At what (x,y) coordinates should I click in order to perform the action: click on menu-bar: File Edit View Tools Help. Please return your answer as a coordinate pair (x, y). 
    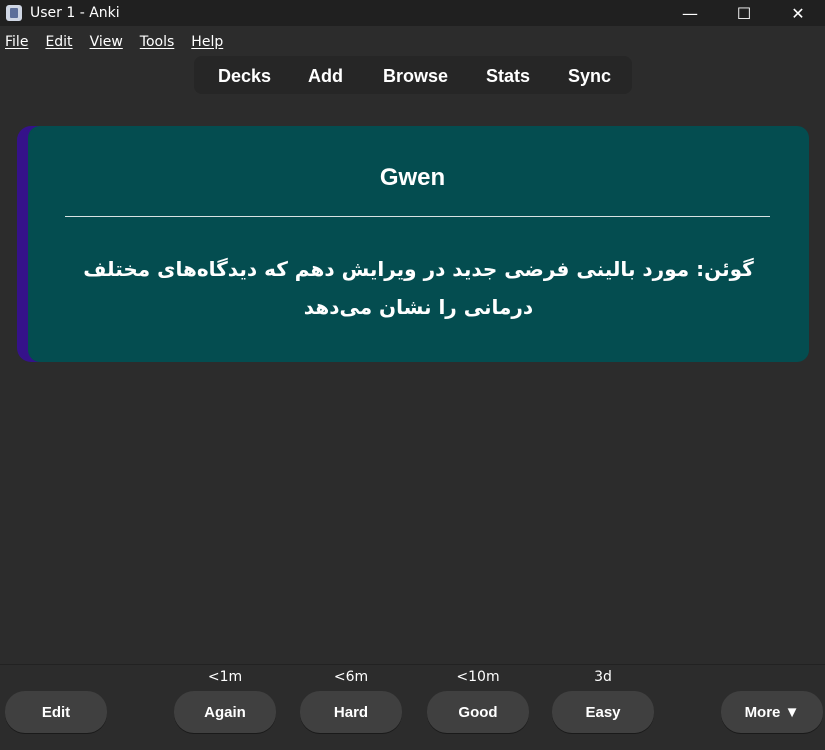
    Looking at the image, I should click on (412, 42).